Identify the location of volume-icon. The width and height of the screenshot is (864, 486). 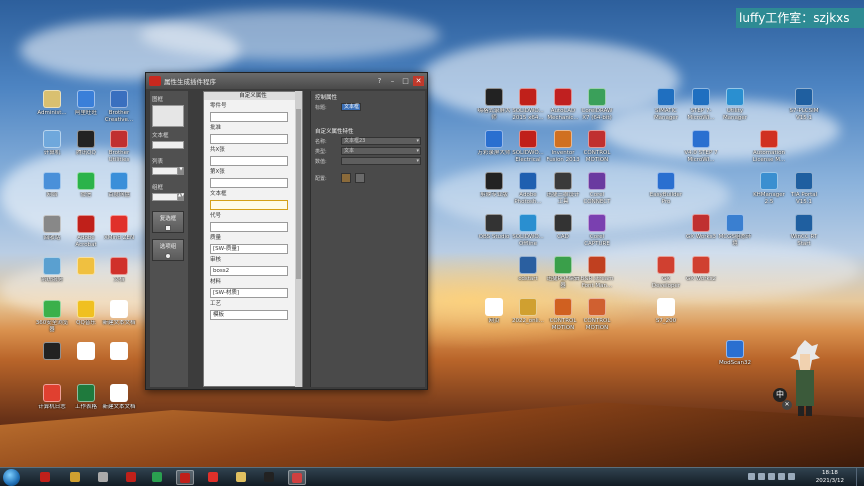
(781, 476).